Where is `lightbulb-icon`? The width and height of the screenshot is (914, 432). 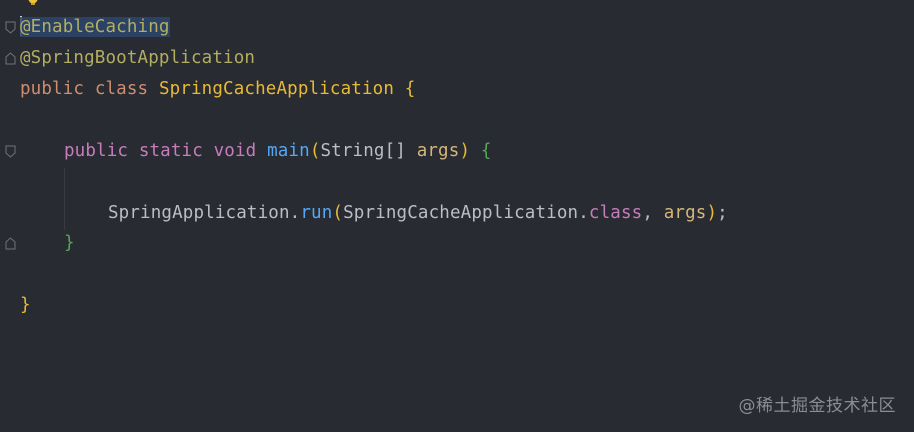 lightbulb-icon is located at coordinates (33, 3).